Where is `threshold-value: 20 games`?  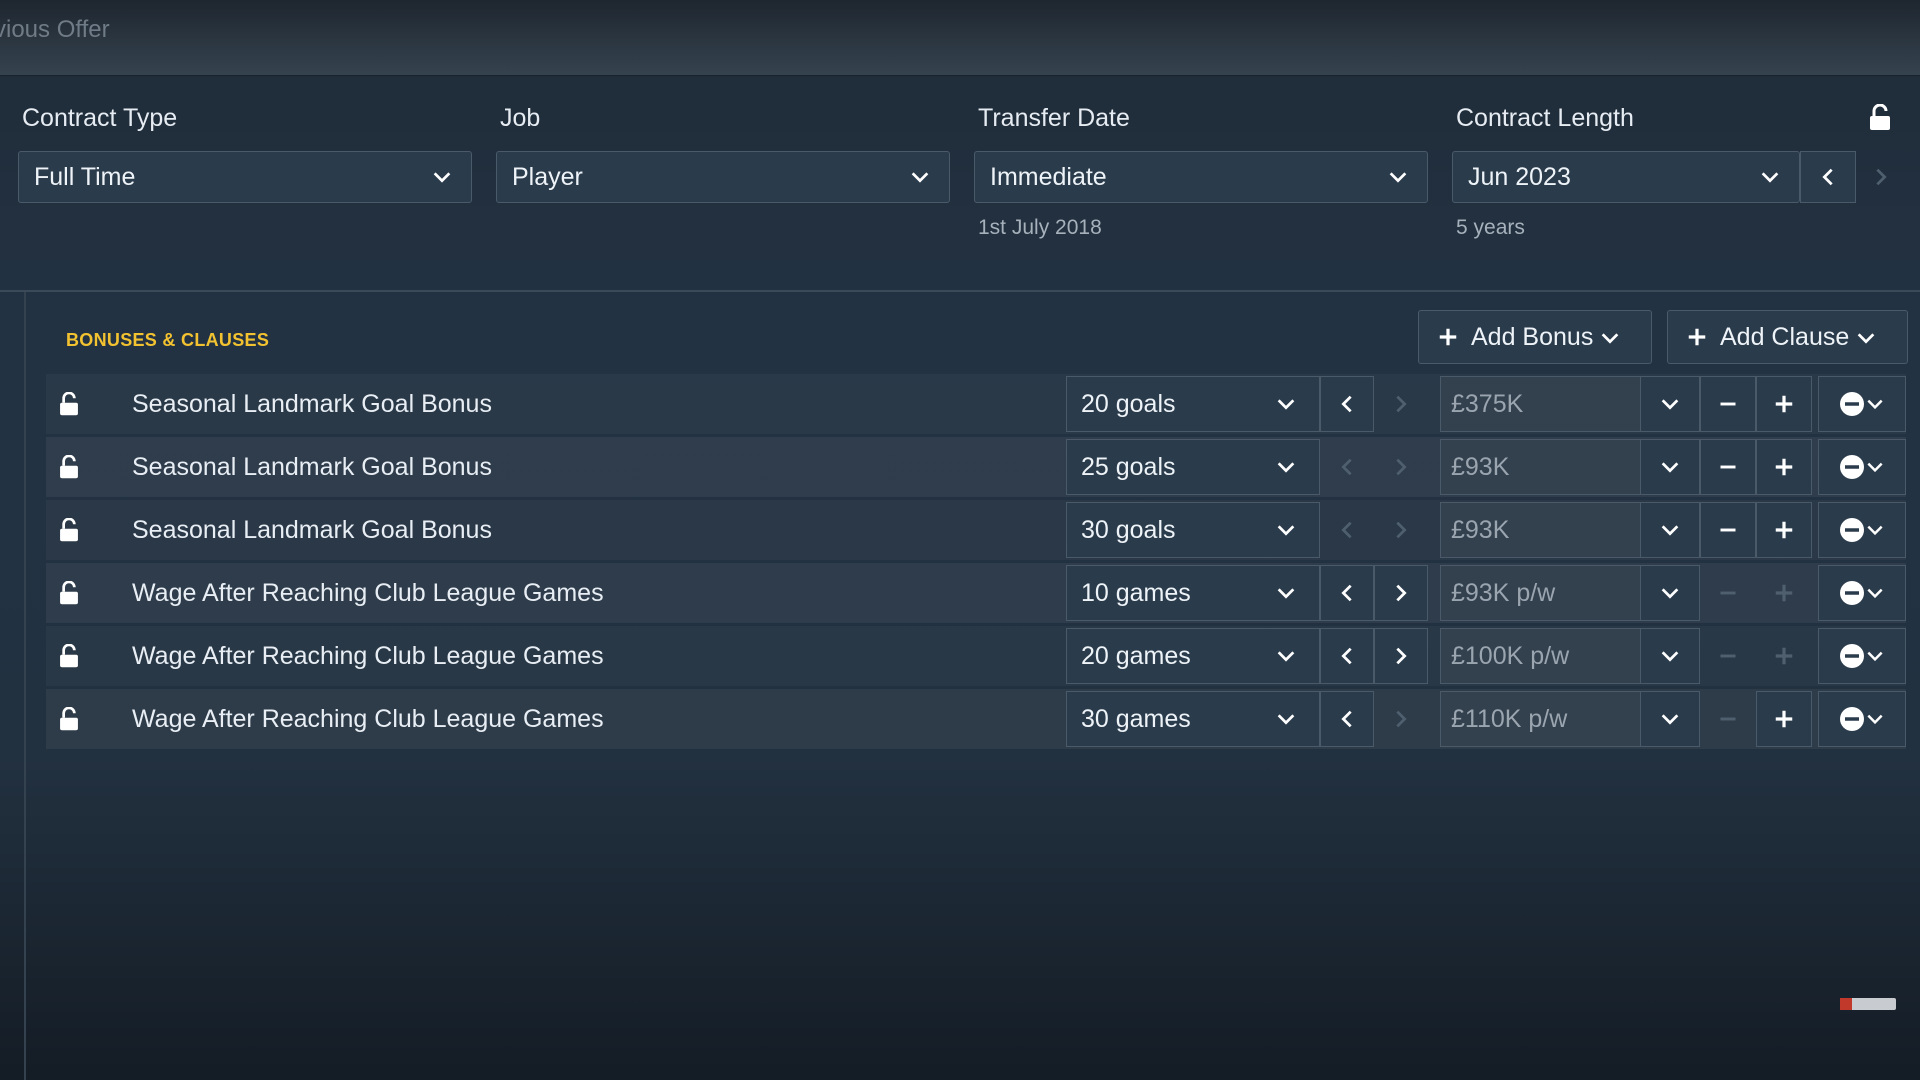 threshold-value: 20 games is located at coordinates (1136, 655).